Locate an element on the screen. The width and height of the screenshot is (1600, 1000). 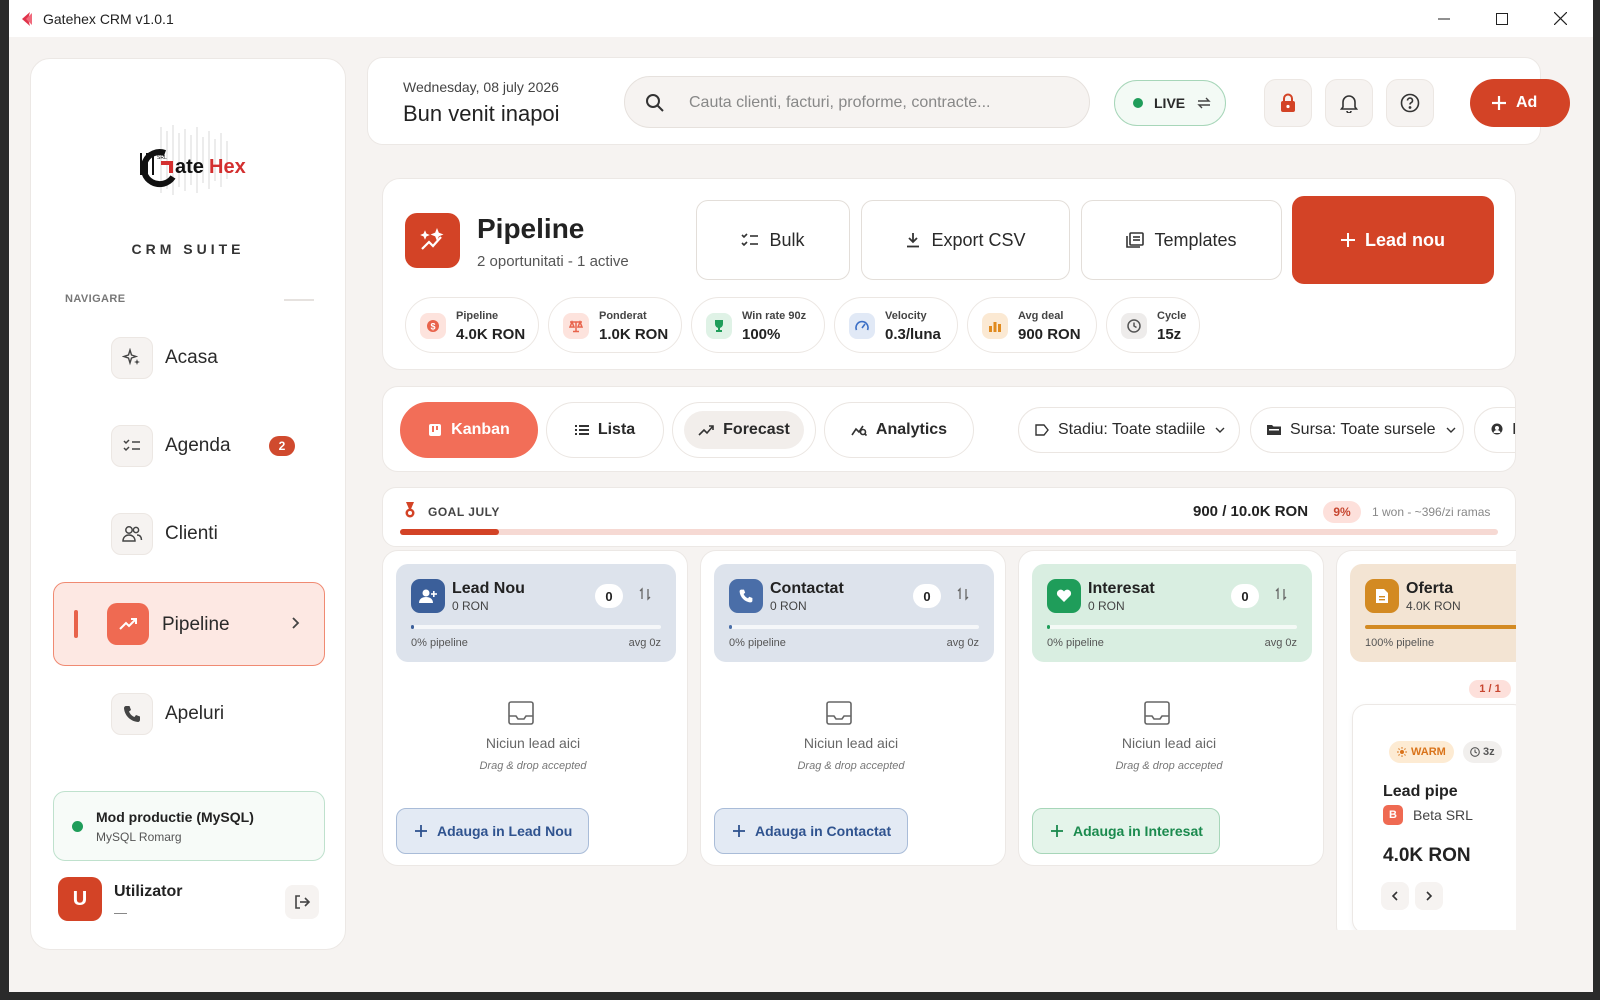
new-lead-button: Lead nou is located at coordinates (1393, 240).